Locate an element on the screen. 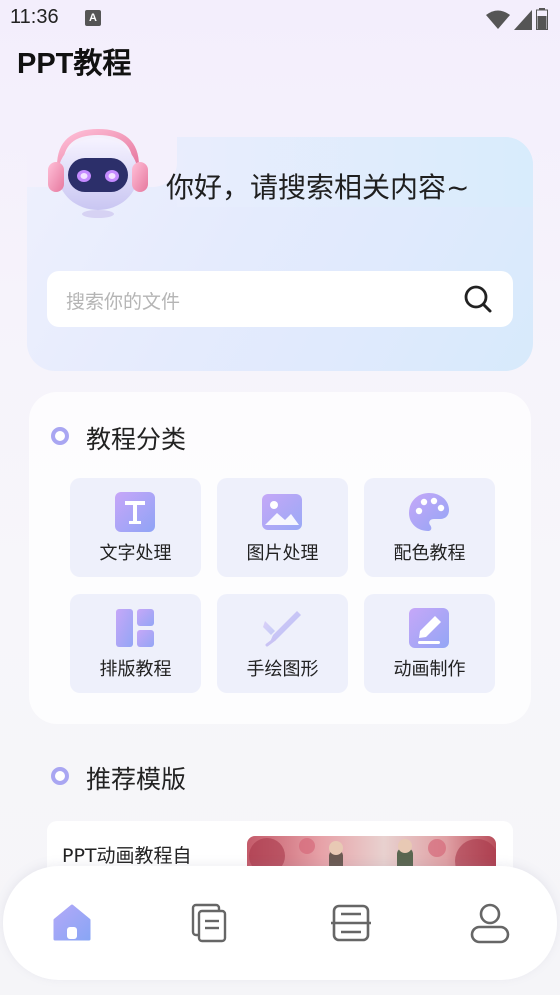 Image resolution: width=560 pixels, height=995 pixels. category-label: 文字处理 is located at coordinates (135, 553).